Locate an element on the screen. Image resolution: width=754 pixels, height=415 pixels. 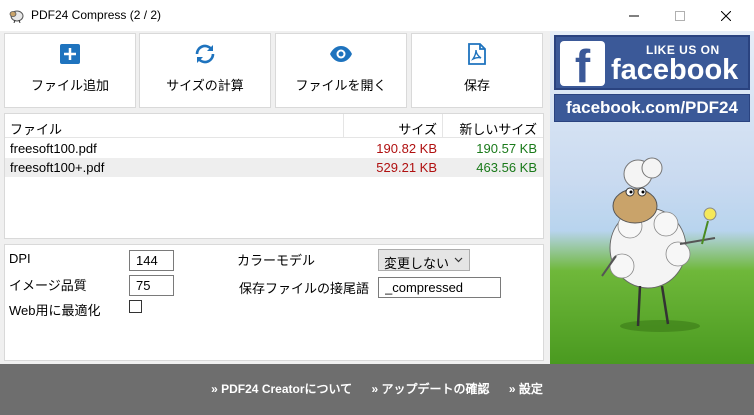
file-name: freesoft100+.pdf is located at coordinates (57, 167).